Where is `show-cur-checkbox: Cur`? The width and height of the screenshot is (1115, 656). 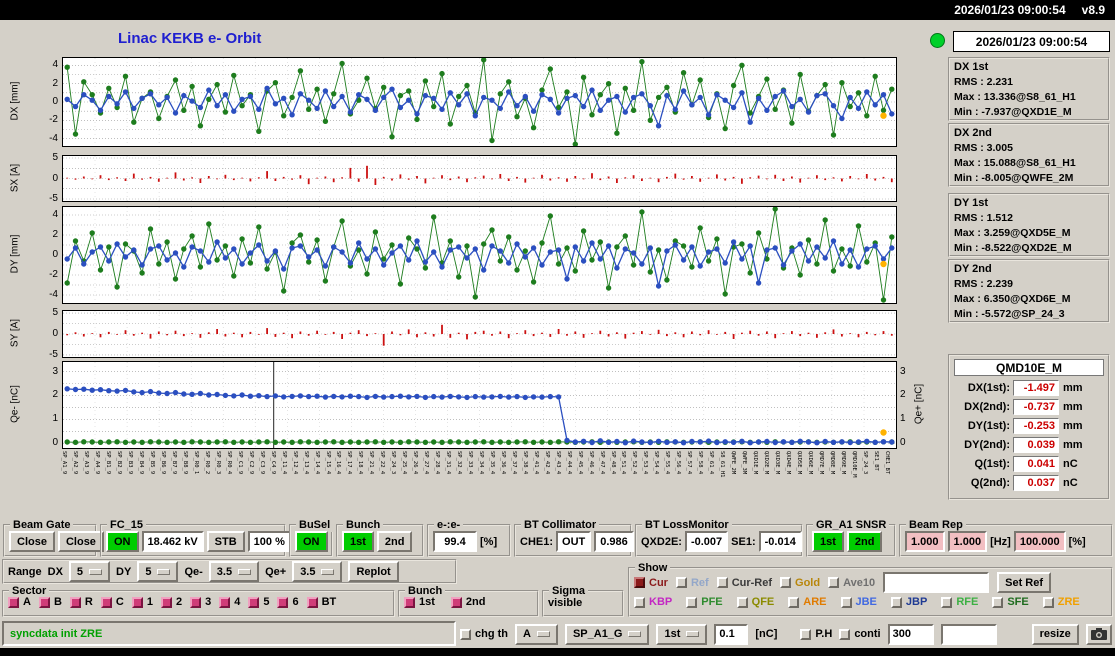 show-cur-checkbox: Cur is located at coordinates (651, 583).